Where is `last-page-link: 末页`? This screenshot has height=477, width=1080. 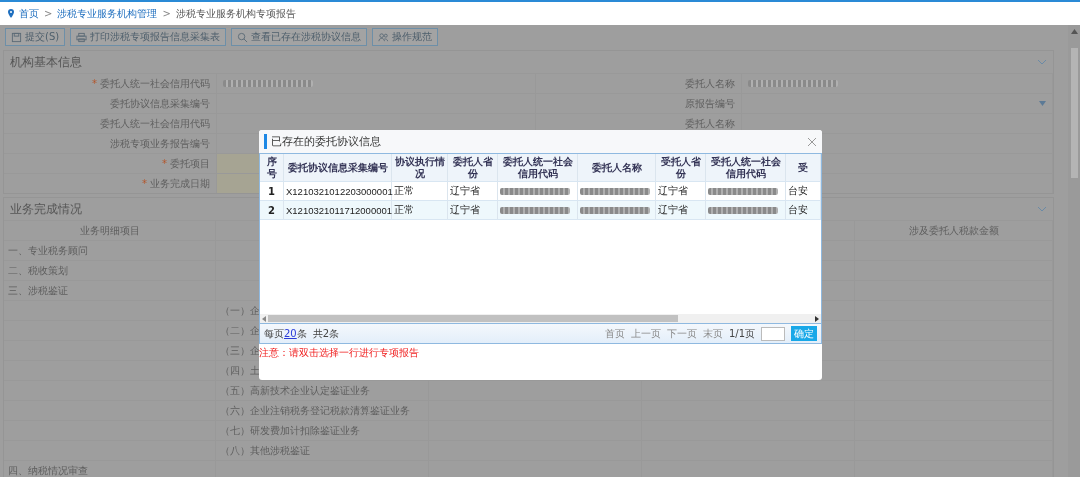
last-page-link: 末页 is located at coordinates (712, 333).